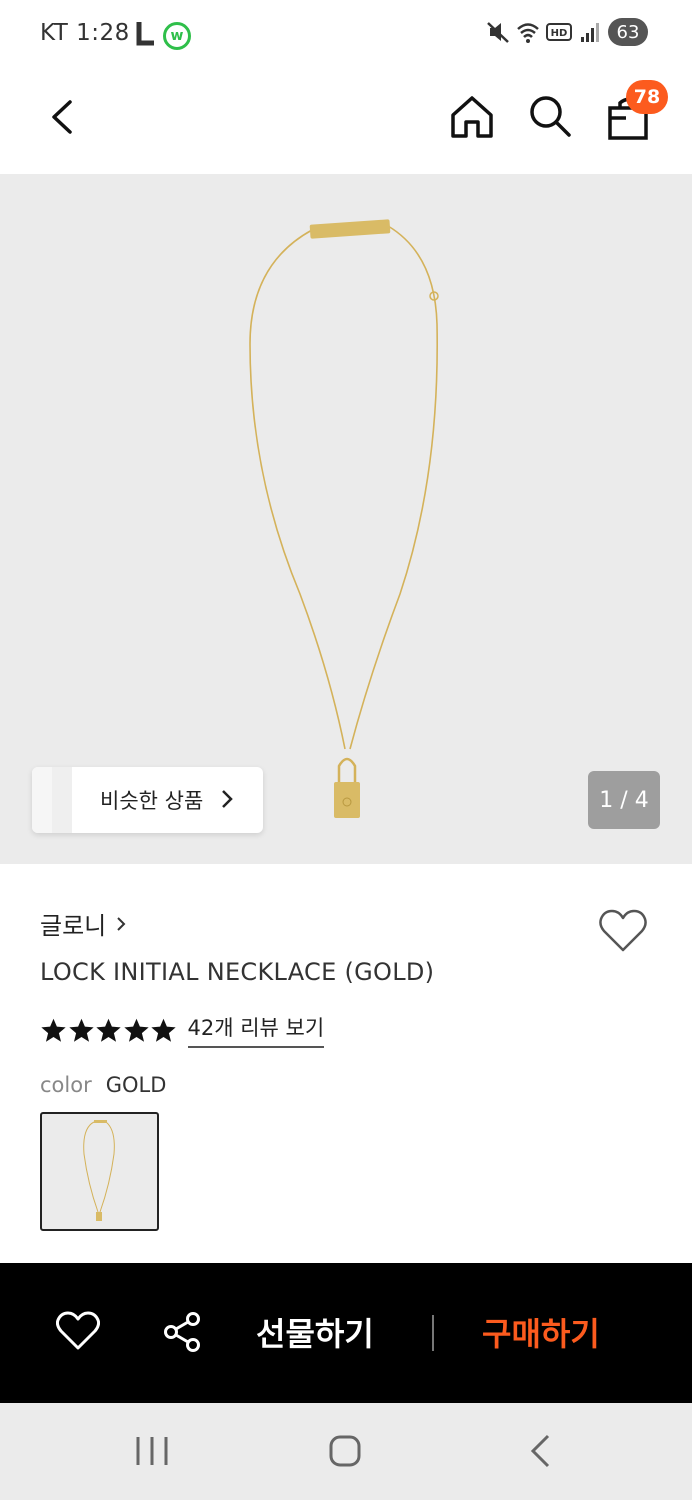 Image resolution: width=692 pixels, height=1500 pixels. I want to click on necklace-thumbnail-image, so click(99, 1170).